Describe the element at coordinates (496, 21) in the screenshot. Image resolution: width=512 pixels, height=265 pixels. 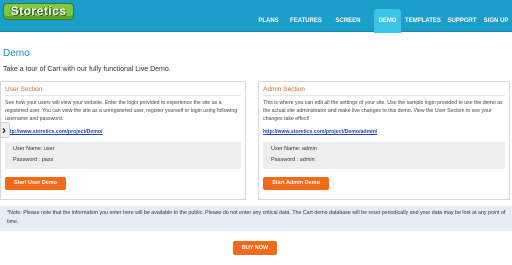
I see `nav-sign-up: SIGN UP` at that location.